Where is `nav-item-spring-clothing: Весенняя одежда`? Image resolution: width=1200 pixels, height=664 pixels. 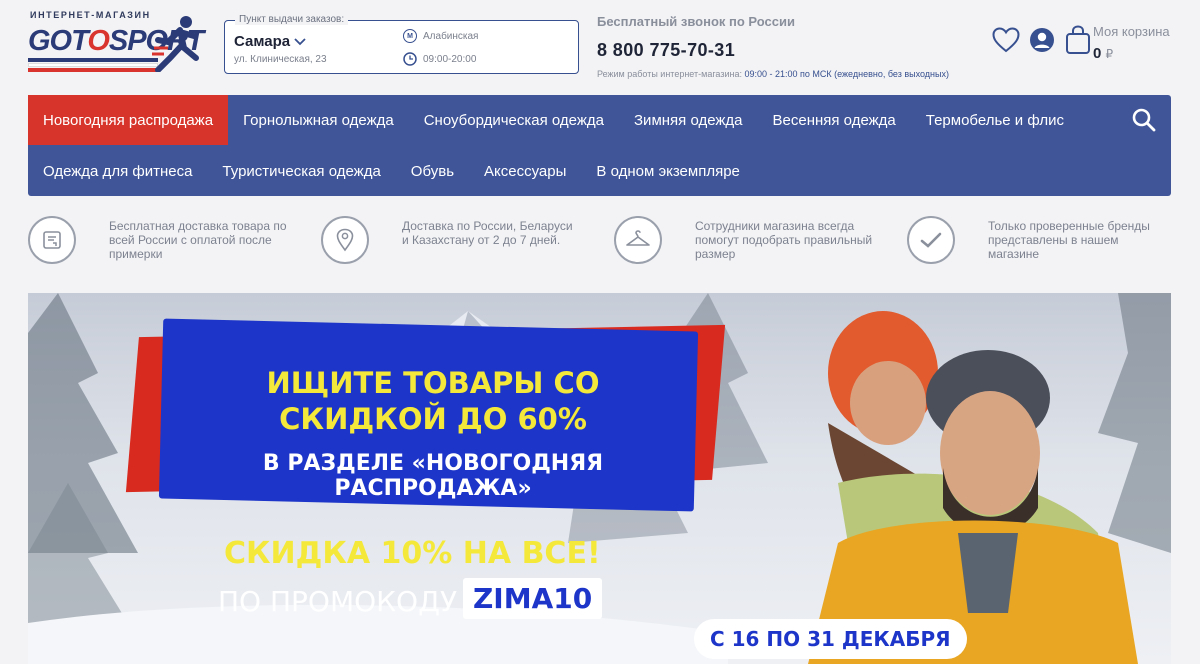
nav-item-spring-clothing: Весенняя одежда is located at coordinates (834, 120).